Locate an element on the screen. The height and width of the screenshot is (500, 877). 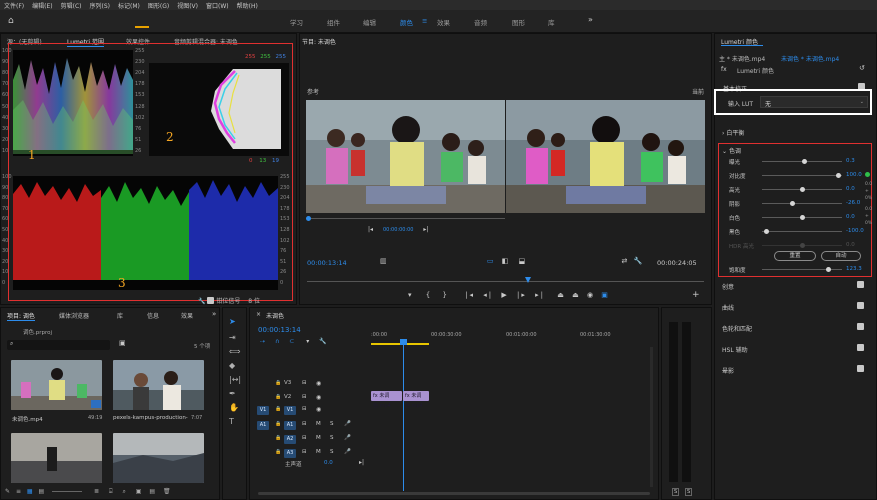
input-lut-dropdown: 无 ⌄ is located at coordinates (814, 102).